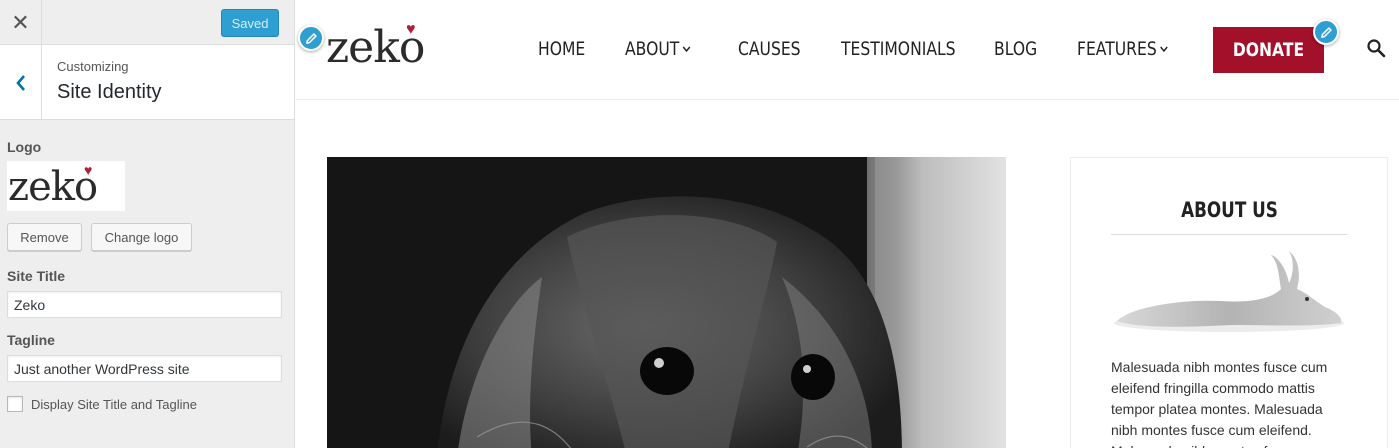 The height and width of the screenshot is (448, 1399). I want to click on logo-label: Logo, so click(24, 147).